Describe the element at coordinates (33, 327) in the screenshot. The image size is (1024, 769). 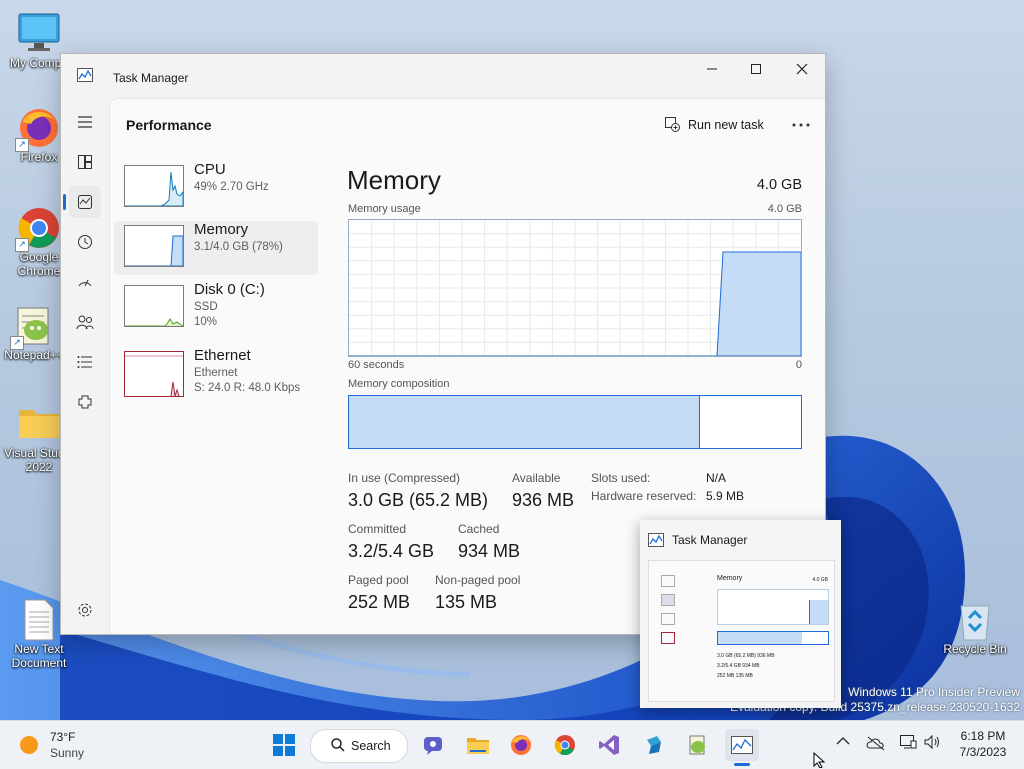
I see `notepadpp-icon: ↗` at that location.